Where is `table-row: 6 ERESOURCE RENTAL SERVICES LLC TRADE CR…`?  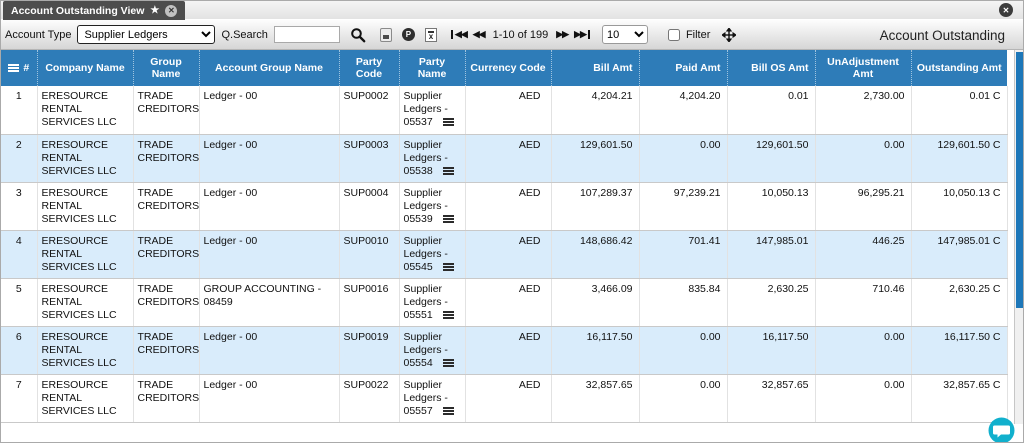
table-row: 6 ERESOURCE RENTAL SERVICES LLC TRADE CR… is located at coordinates (504, 350).